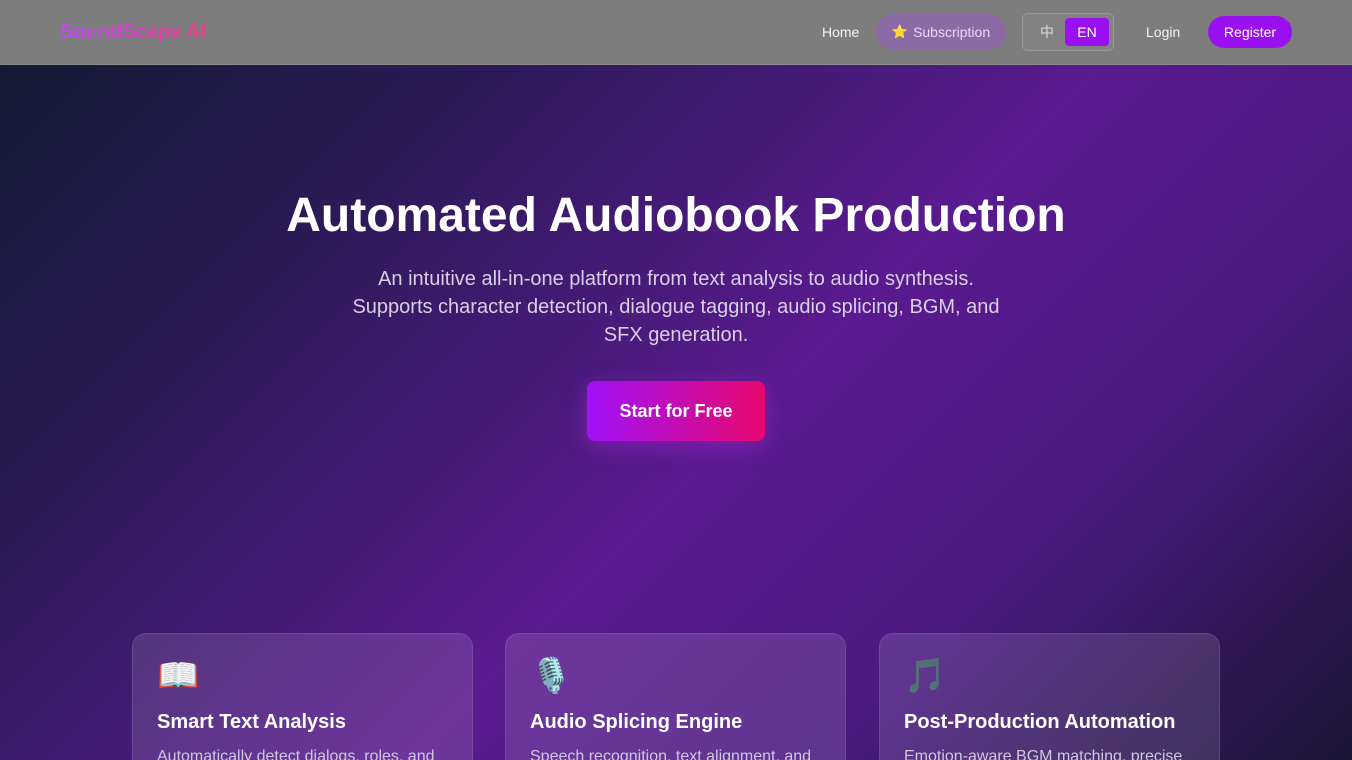 Image resolution: width=1352 pixels, height=760 pixels. I want to click on feature-title: Post-Production Automation, so click(1040, 722).